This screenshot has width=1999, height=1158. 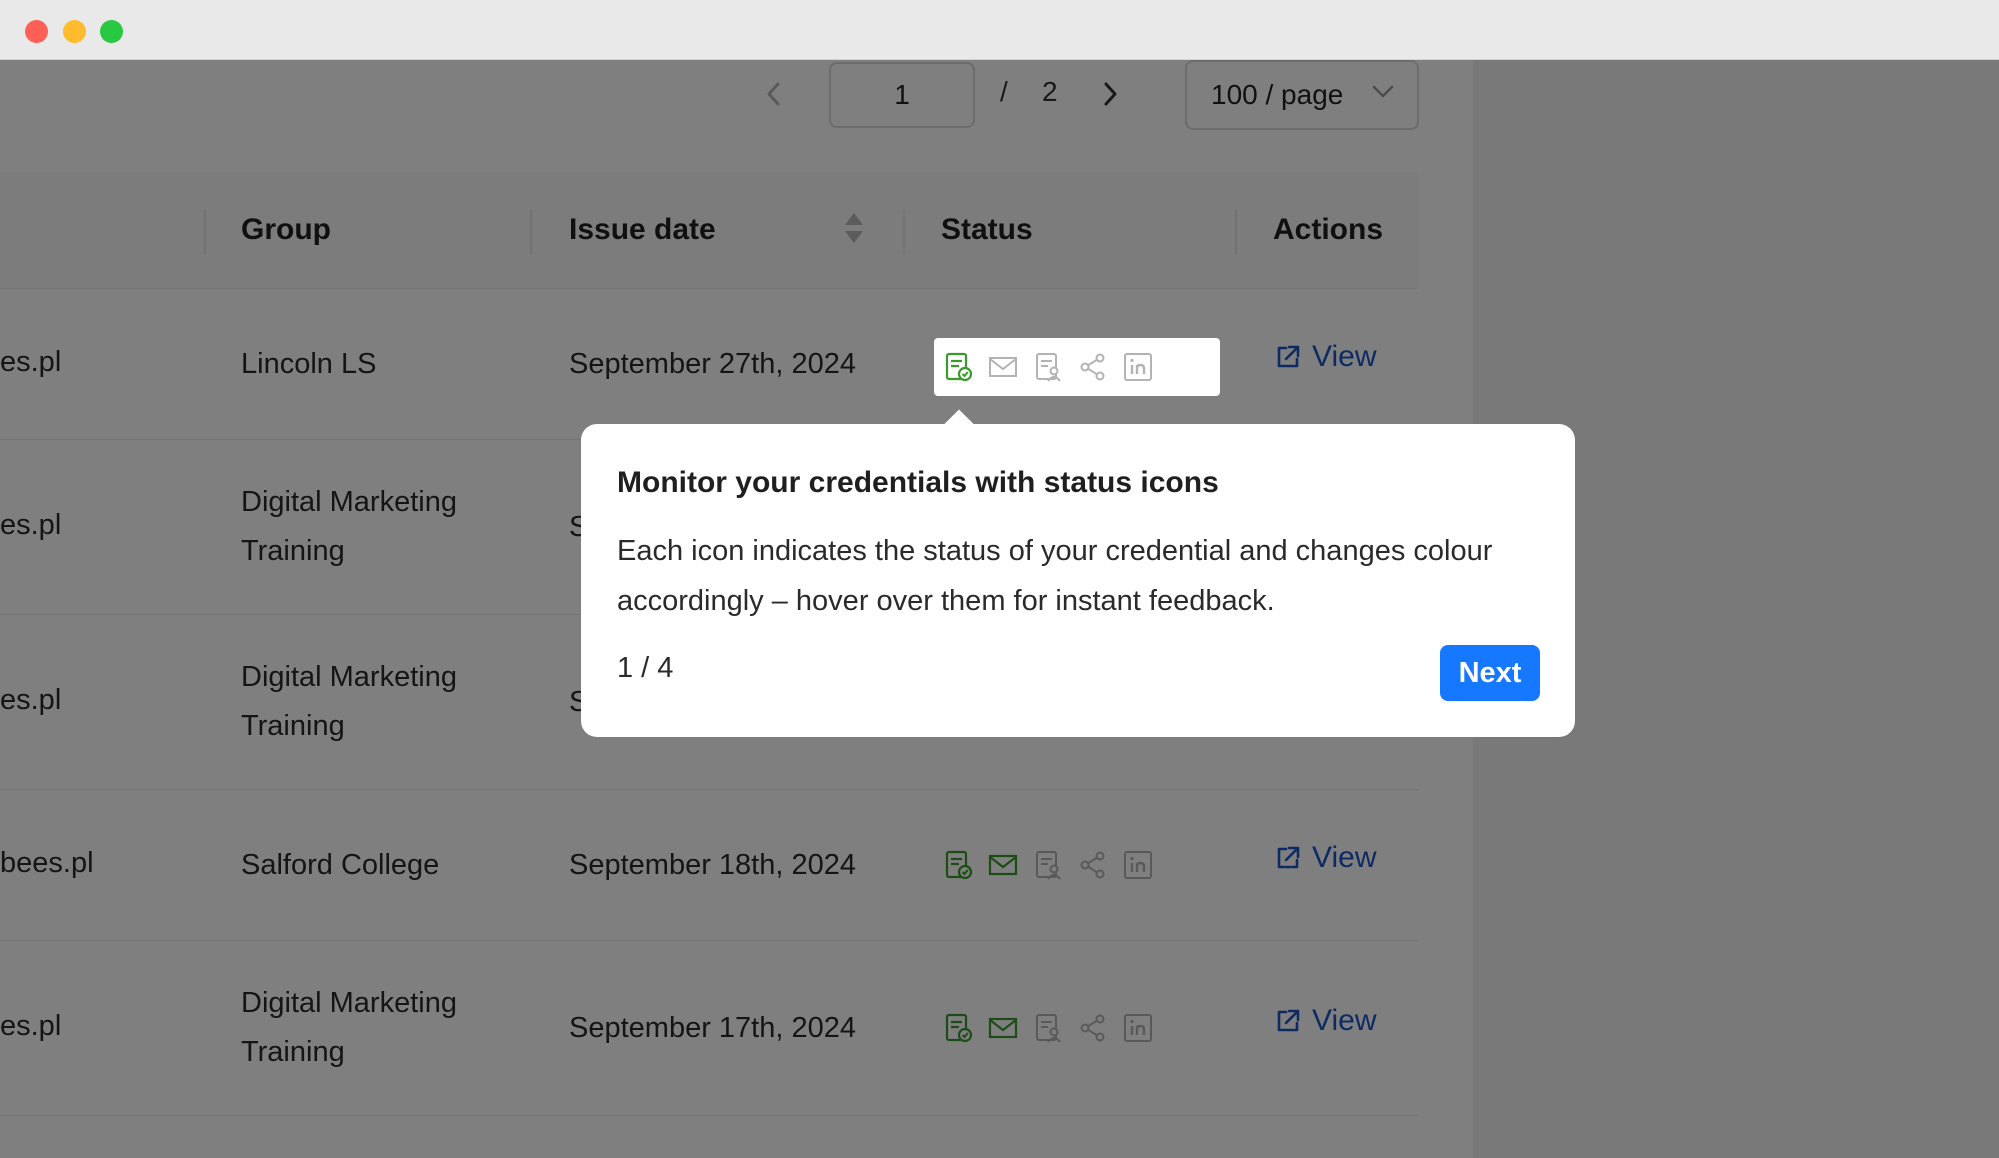 What do you see at coordinates (1490, 673) in the screenshot?
I see `tour-next-button: Next` at bounding box center [1490, 673].